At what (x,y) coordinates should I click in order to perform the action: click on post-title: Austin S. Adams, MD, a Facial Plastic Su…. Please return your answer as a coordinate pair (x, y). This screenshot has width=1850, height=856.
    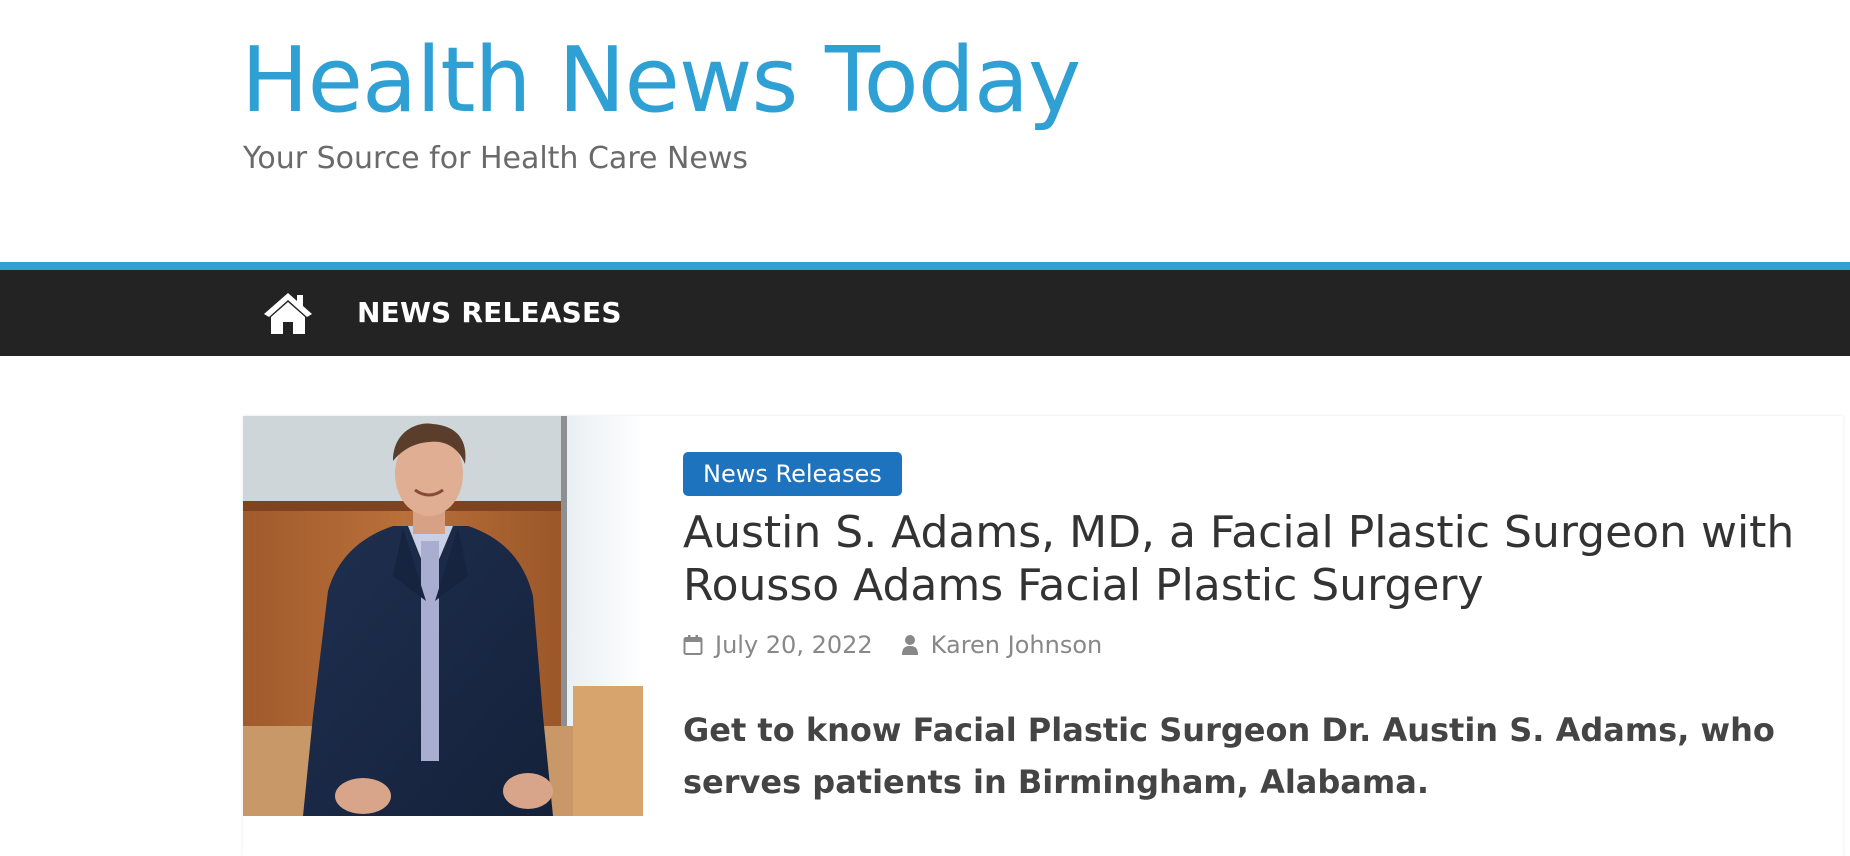
    Looking at the image, I should click on (1243, 559).